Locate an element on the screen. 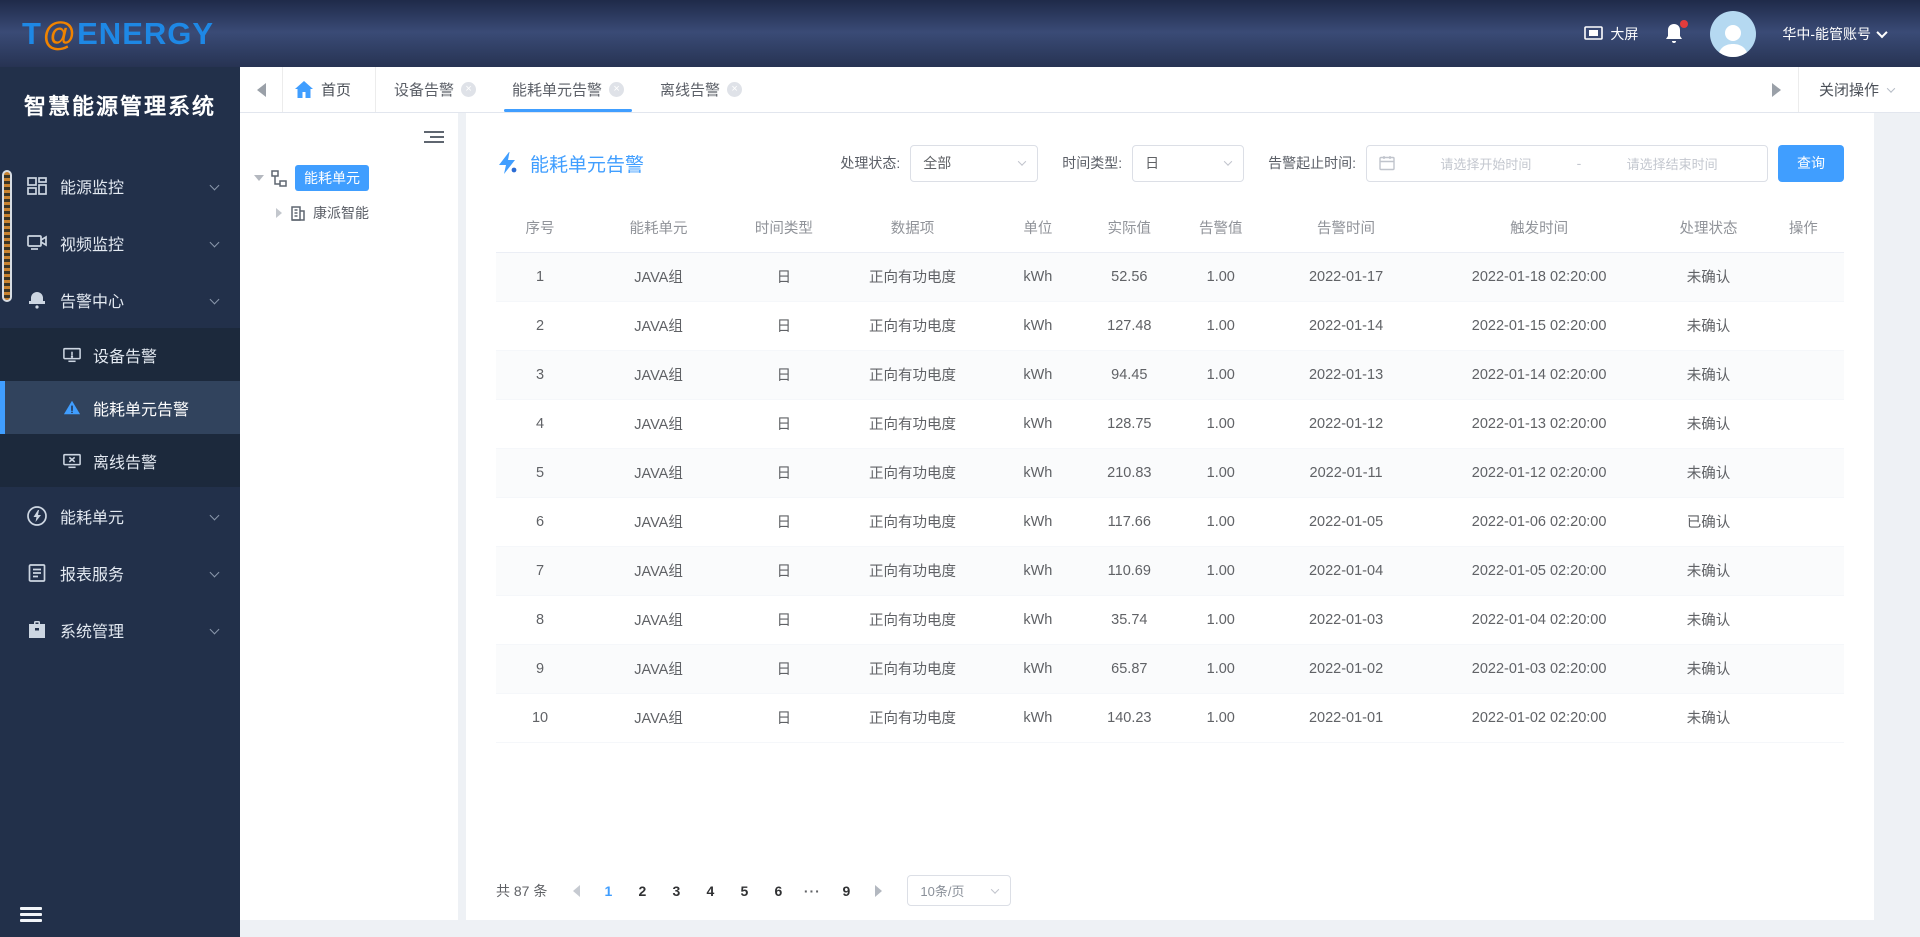  sidebar-item-label: 系统管理 is located at coordinates (92, 632).